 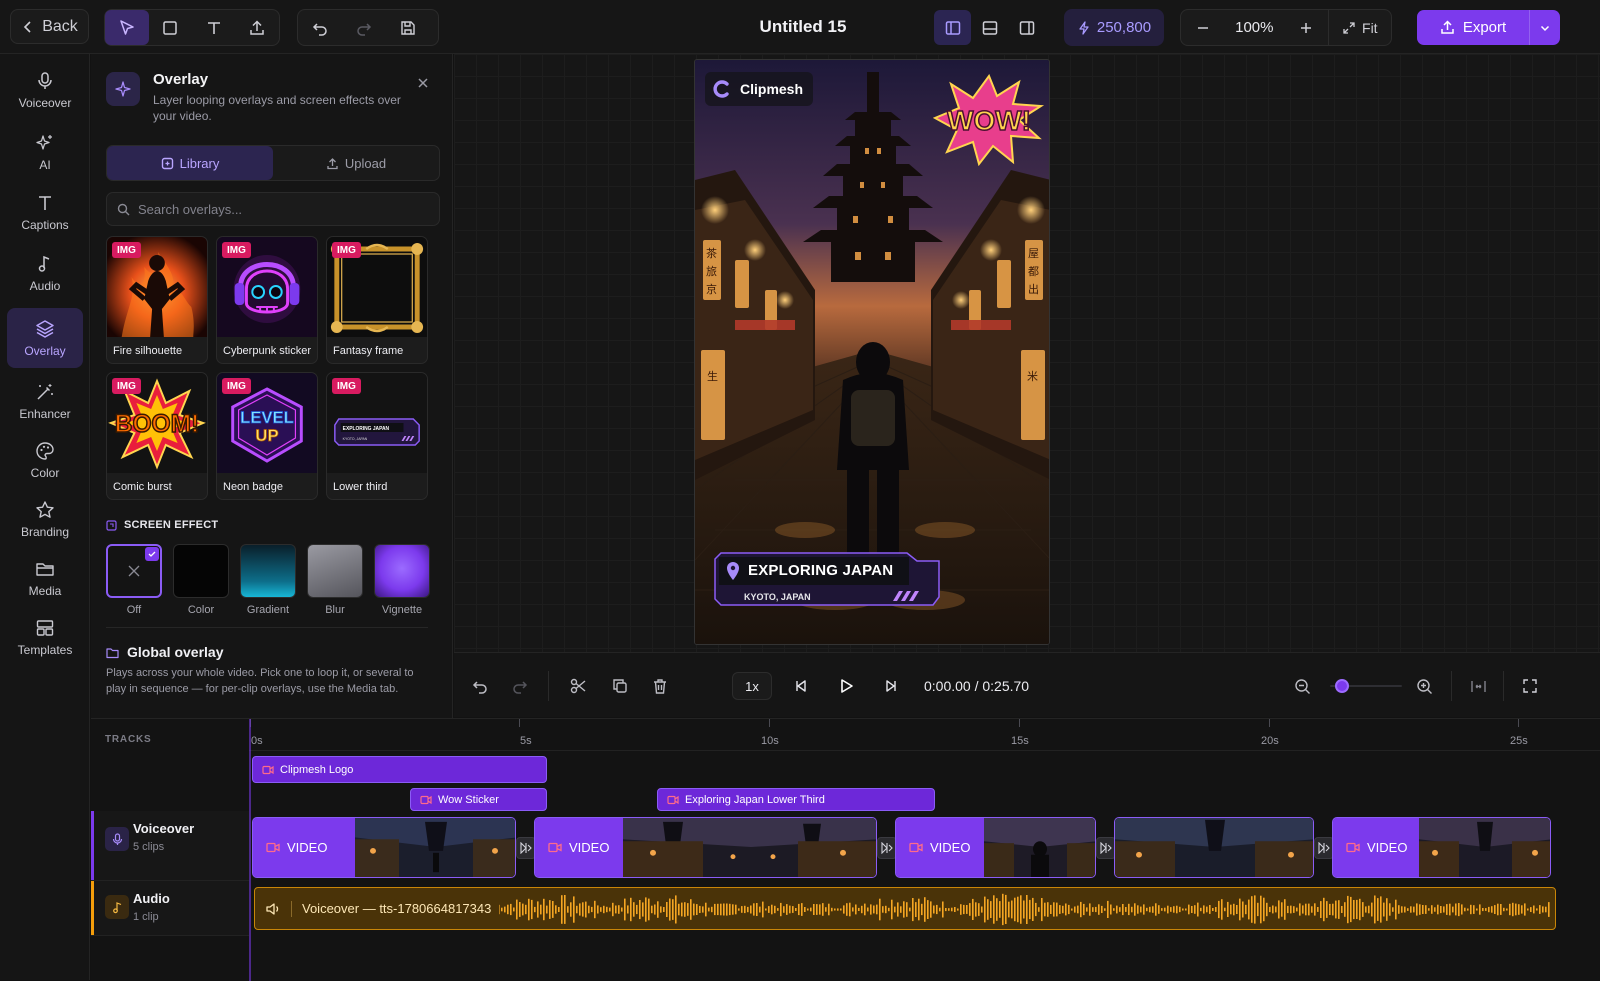 What do you see at coordinates (45, 212) in the screenshot?
I see `rail-item-captions: Captions` at bounding box center [45, 212].